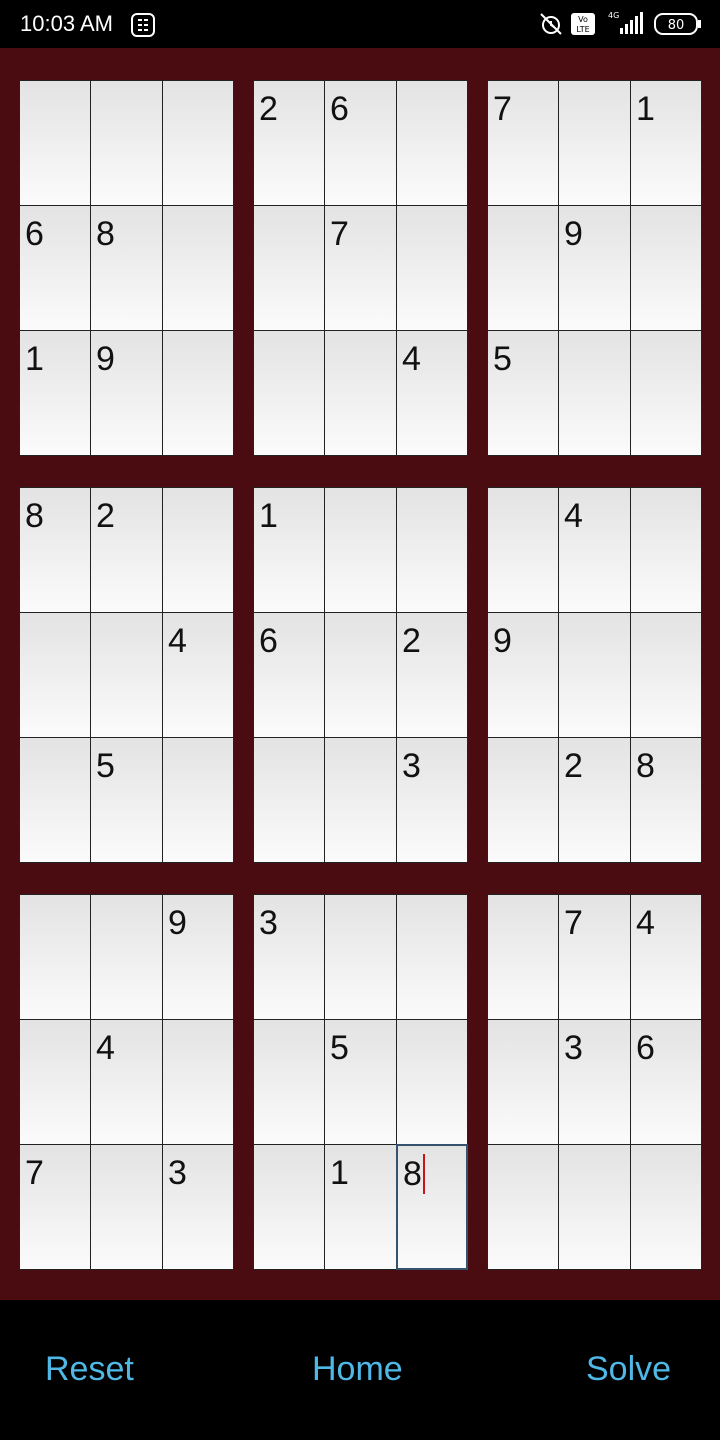  Describe the element at coordinates (624, 25) in the screenshot. I see `signal-icon: 4G` at that location.